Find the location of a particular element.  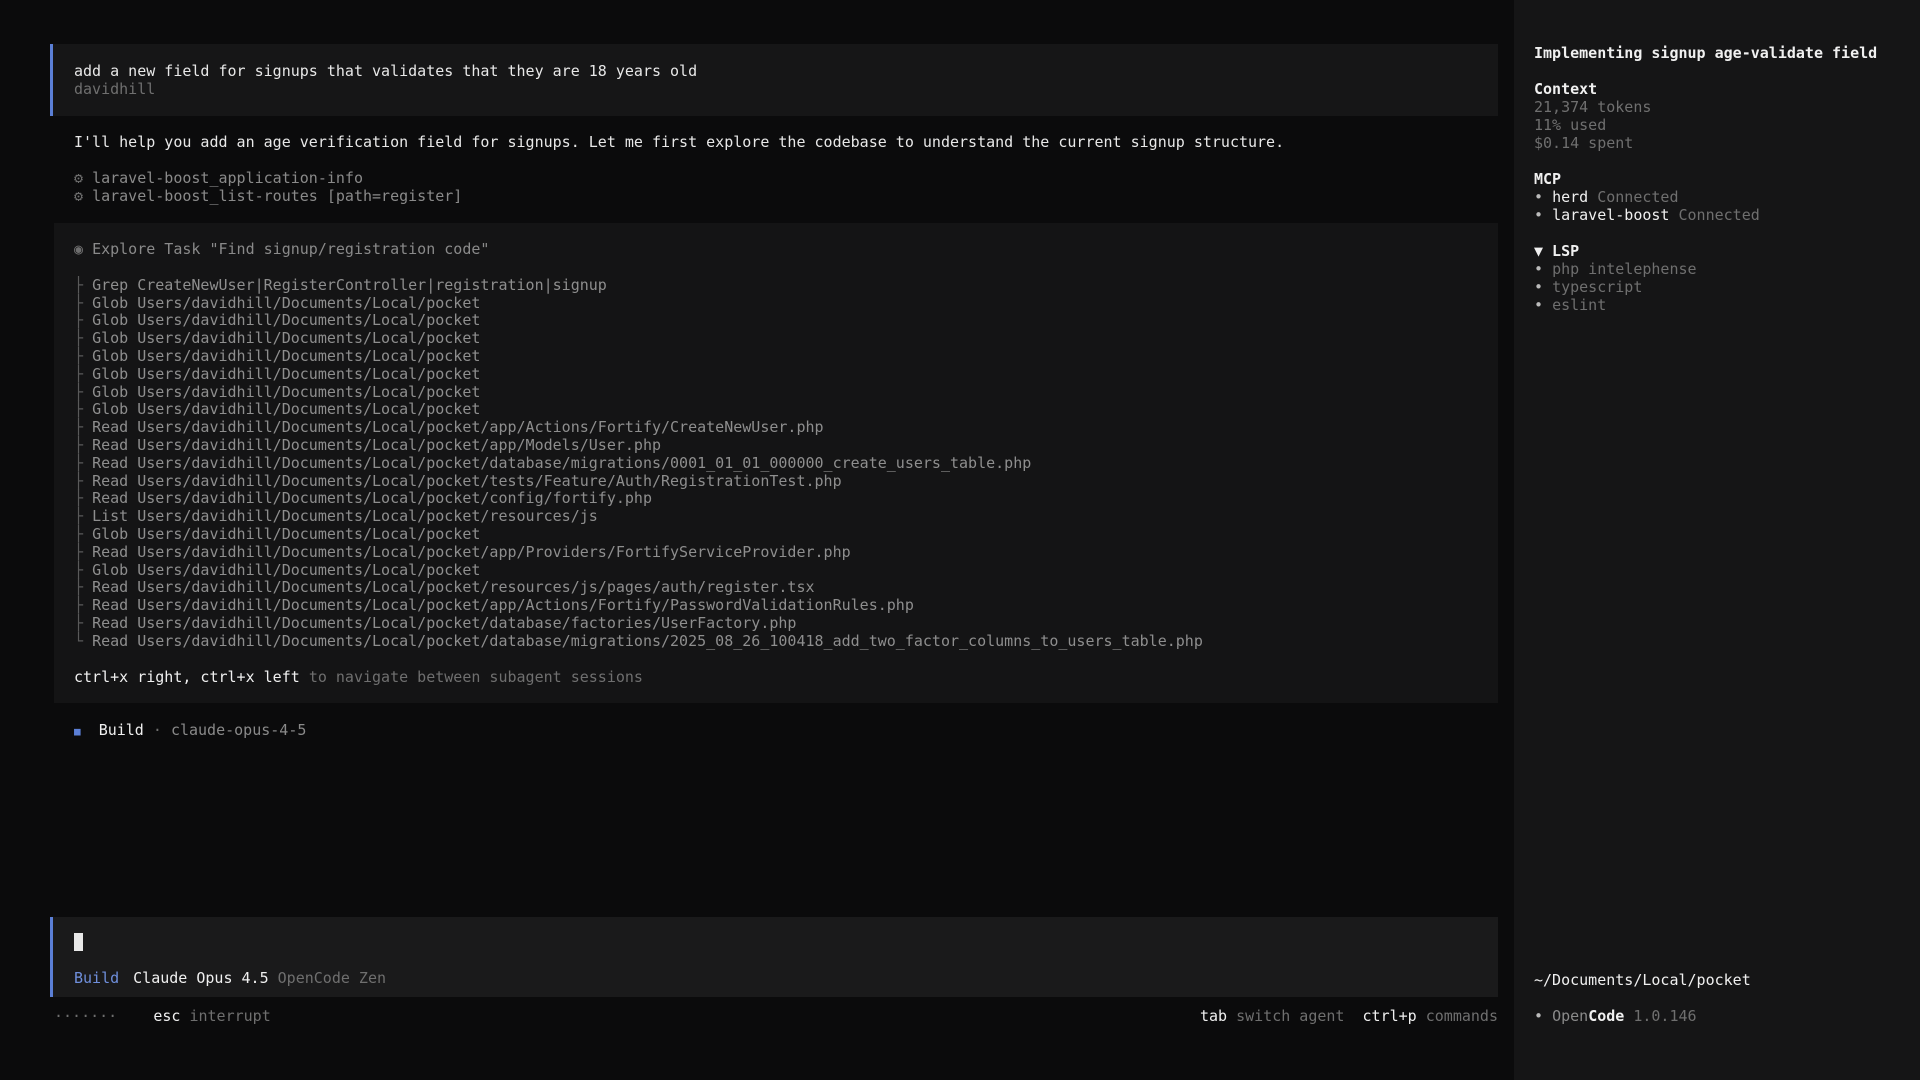

lsp-item: php intelephense is located at coordinates (1717, 269).